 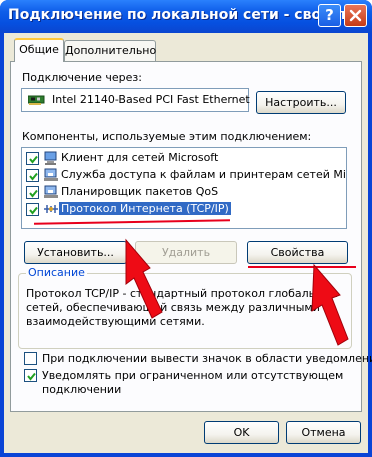 I want to click on notify-label-line2: подключении, so click(x=82, y=389).